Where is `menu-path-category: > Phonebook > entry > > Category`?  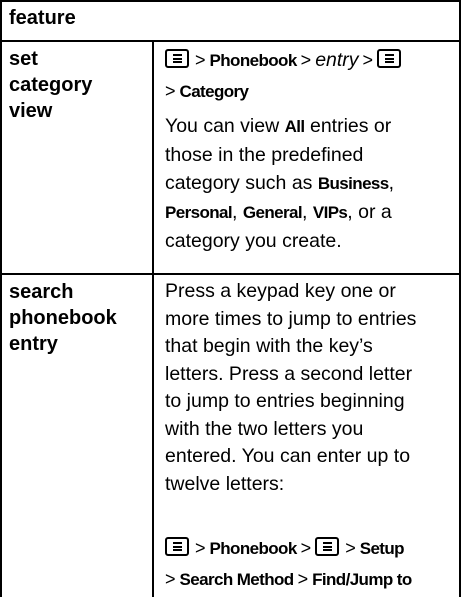
menu-path-category: > Phonebook > entry > > Category is located at coordinates (311, 76).